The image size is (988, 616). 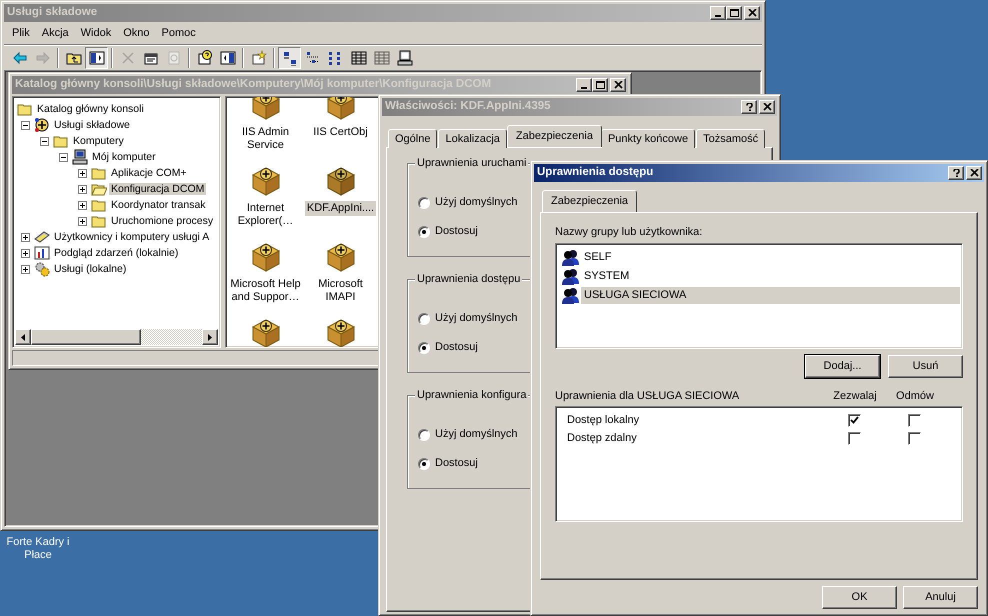 I want to click on refresh-icon, so click(x=174, y=58).